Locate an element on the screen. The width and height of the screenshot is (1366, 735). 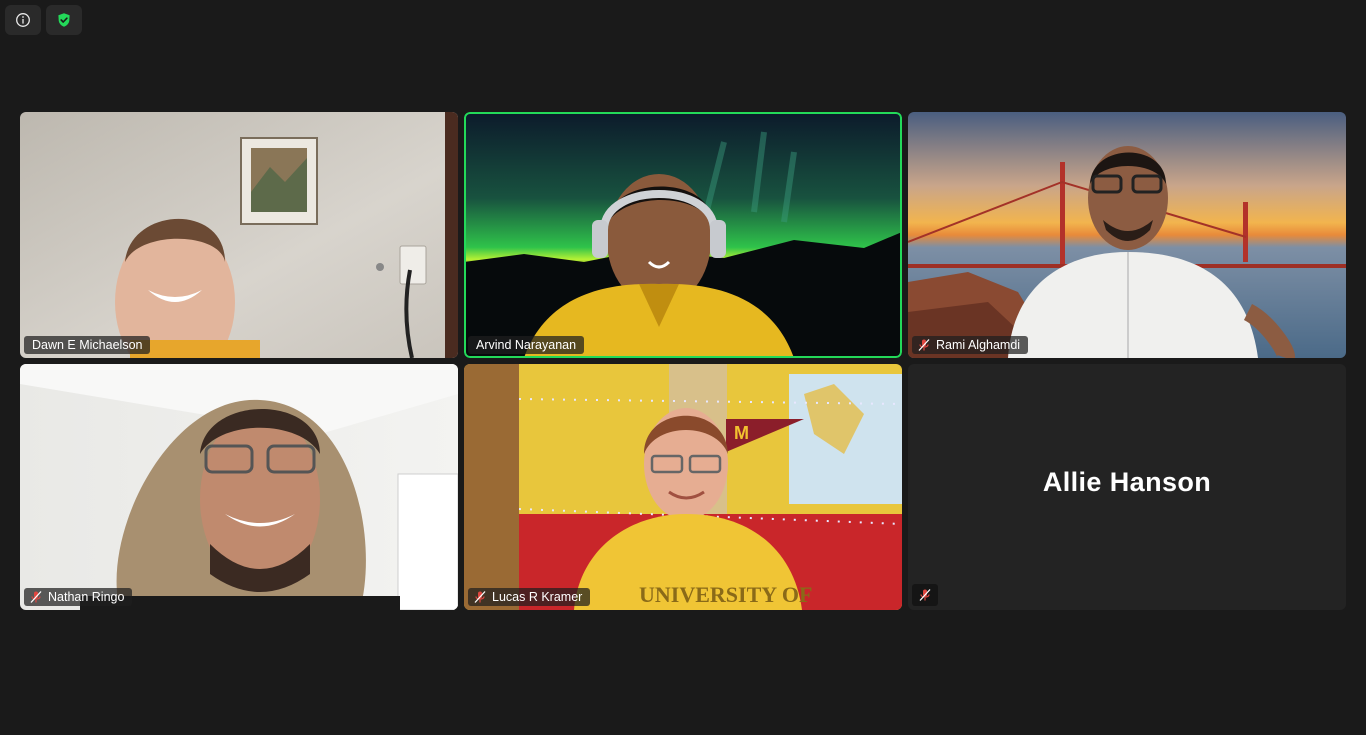
participant-name: Rami Alghamdi is located at coordinates (978, 345).